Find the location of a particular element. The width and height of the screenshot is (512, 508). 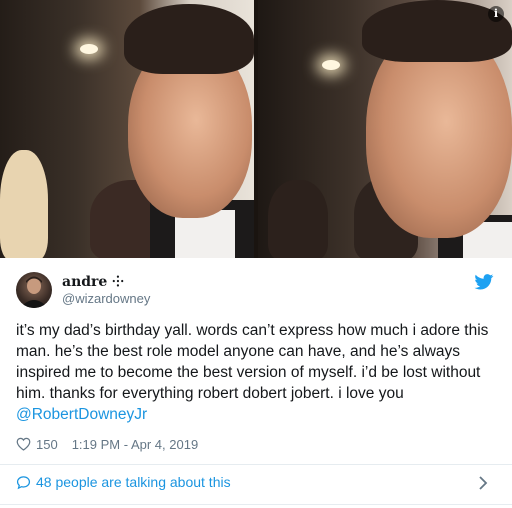

bystander-blonde is located at coordinates (24, 204).